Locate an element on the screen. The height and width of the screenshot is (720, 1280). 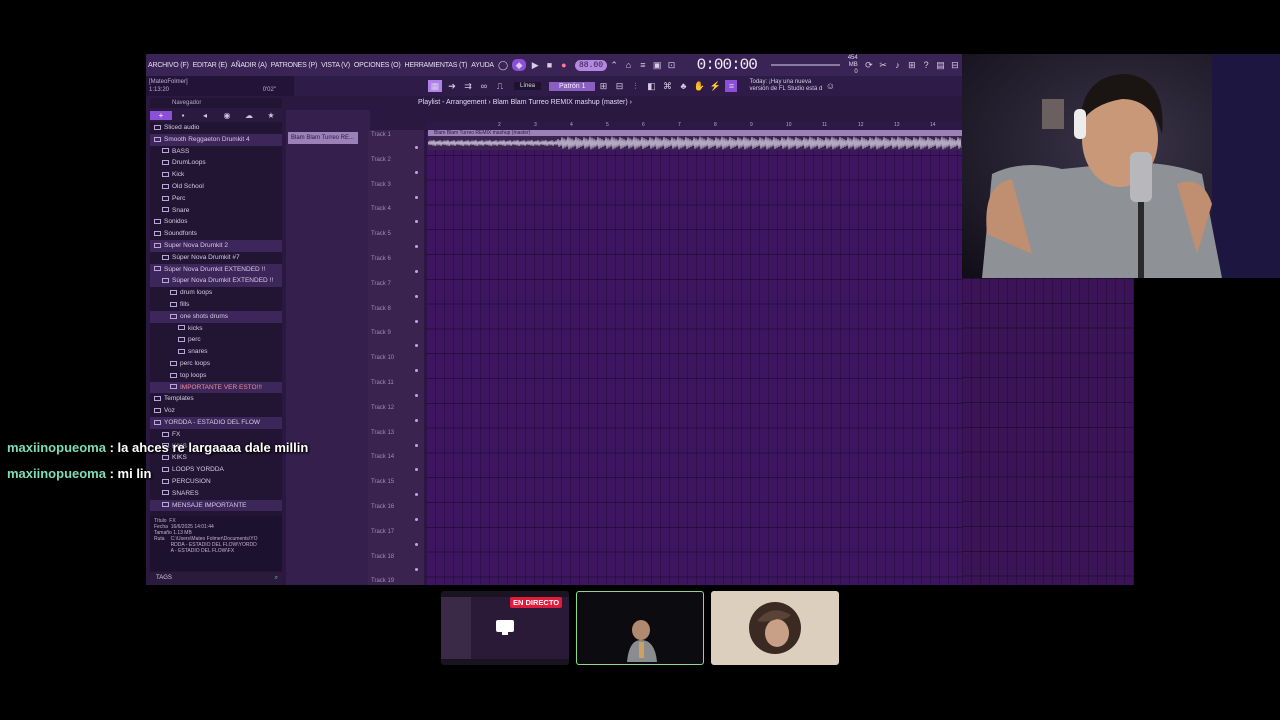
browser-item: Sonidos is located at coordinates (216, 222).